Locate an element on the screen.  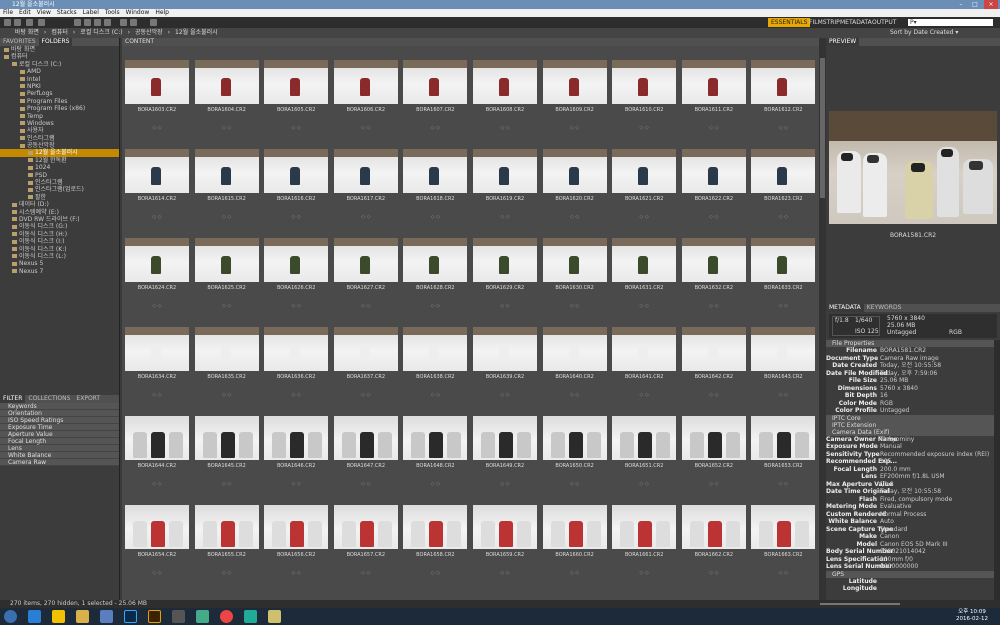
menu-help: Help is located at coordinates (162, 13).